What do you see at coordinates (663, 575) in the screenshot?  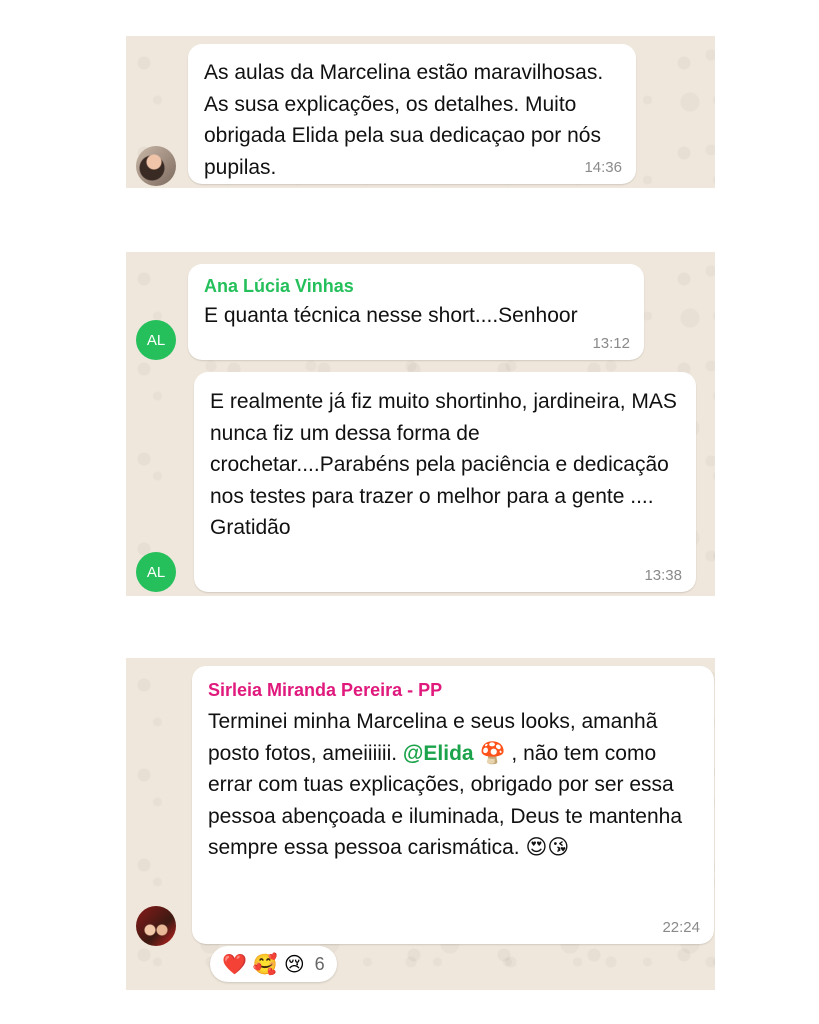 I see `message-timestamp: 13:38` at bounding box center [663, 575].